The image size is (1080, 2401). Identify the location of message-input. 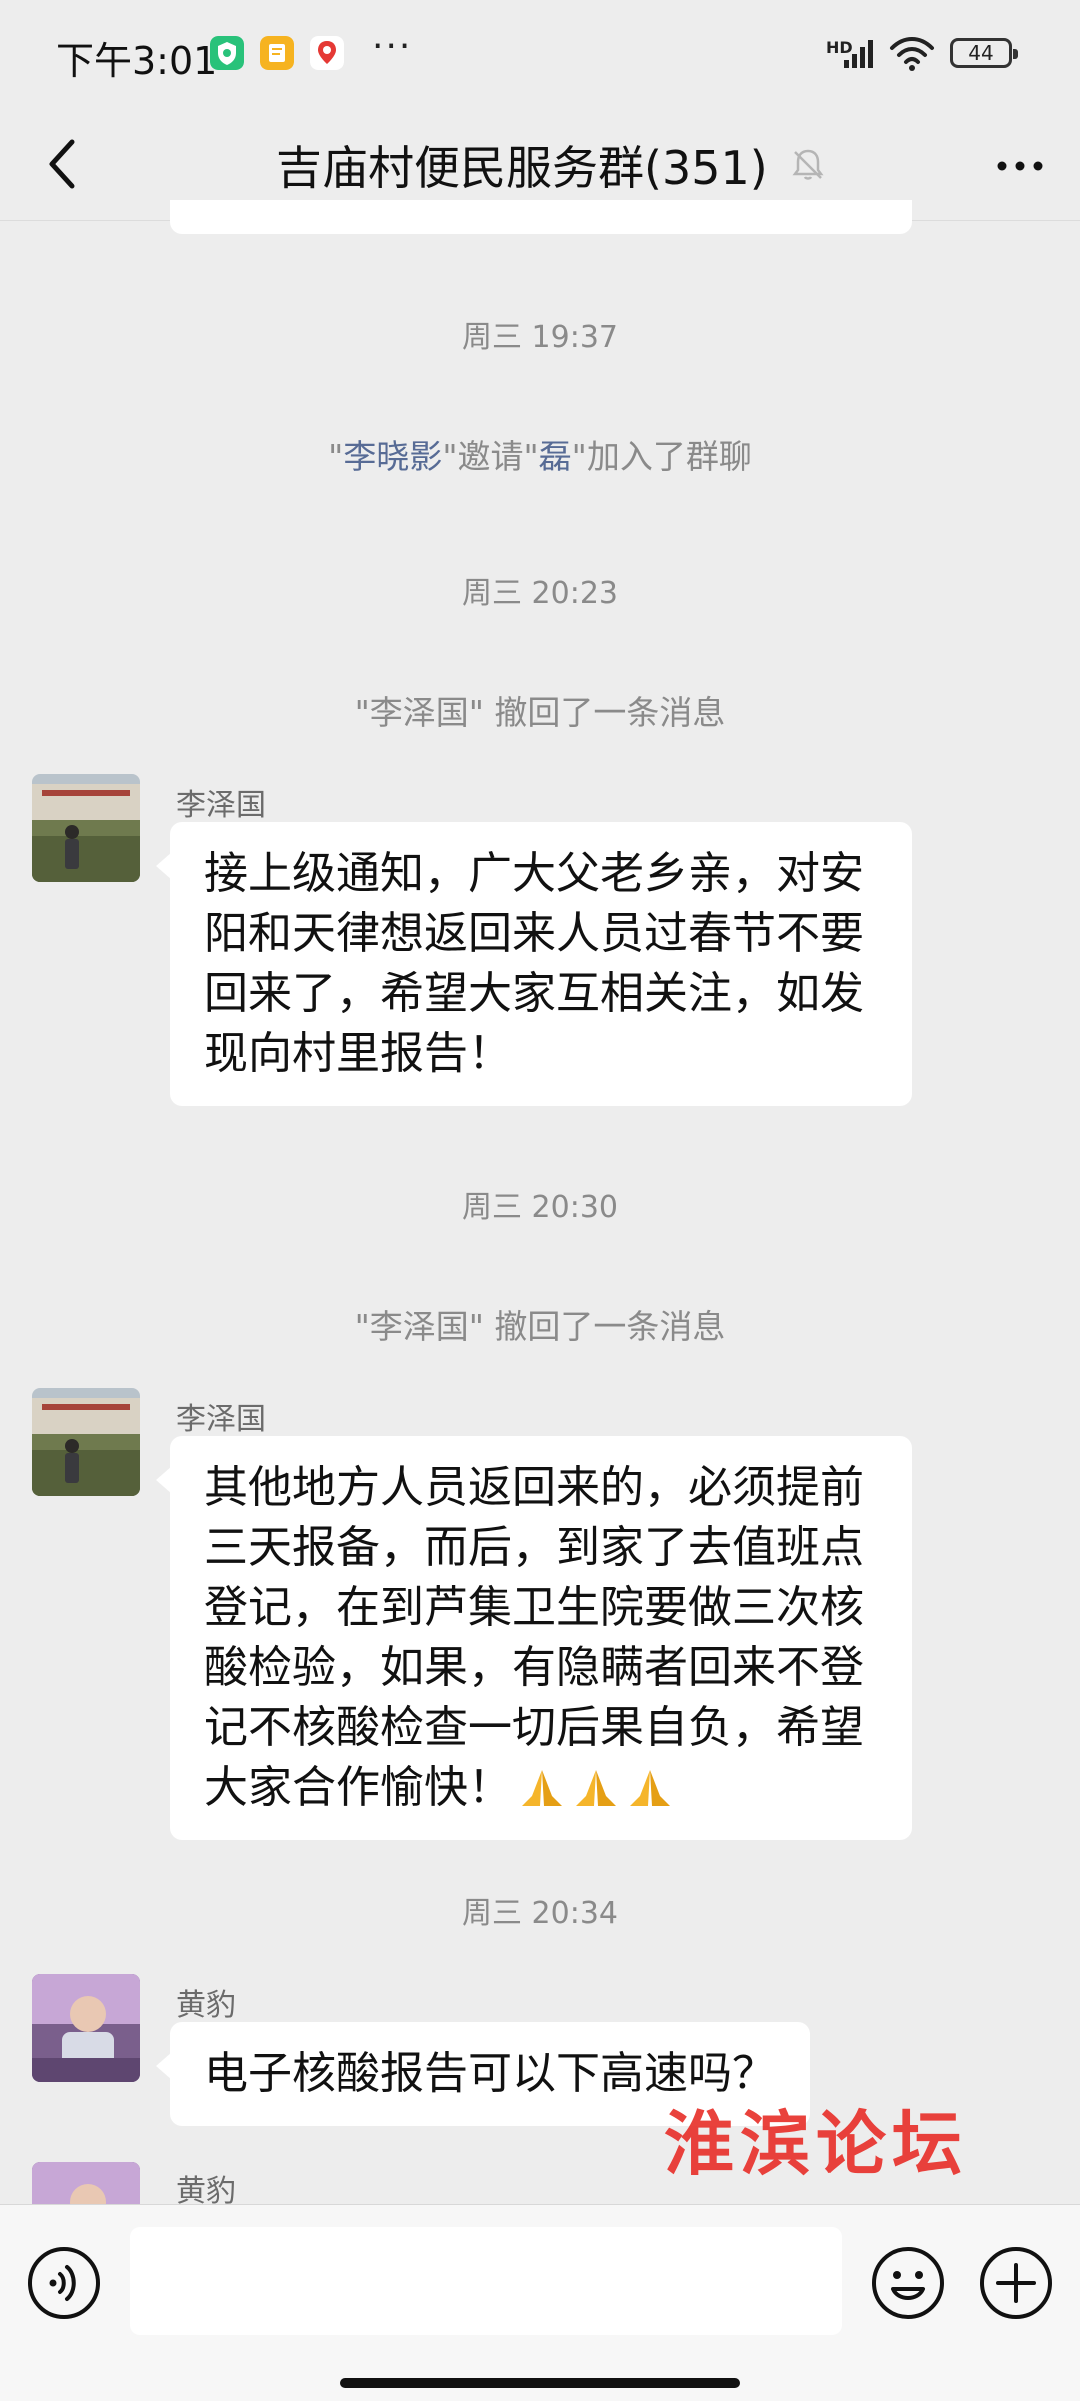
(486, 2281).